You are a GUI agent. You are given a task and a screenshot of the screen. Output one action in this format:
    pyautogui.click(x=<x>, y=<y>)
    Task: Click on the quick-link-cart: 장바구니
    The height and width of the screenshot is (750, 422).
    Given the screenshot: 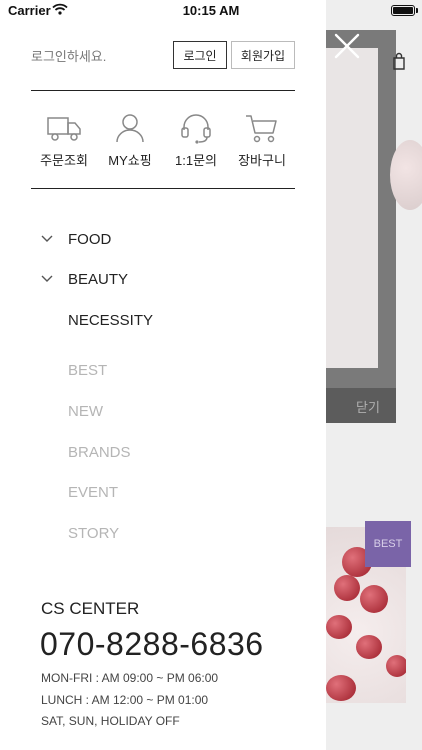 What is the action you would take?
    pyautogui.click(x=262, y=140)
    